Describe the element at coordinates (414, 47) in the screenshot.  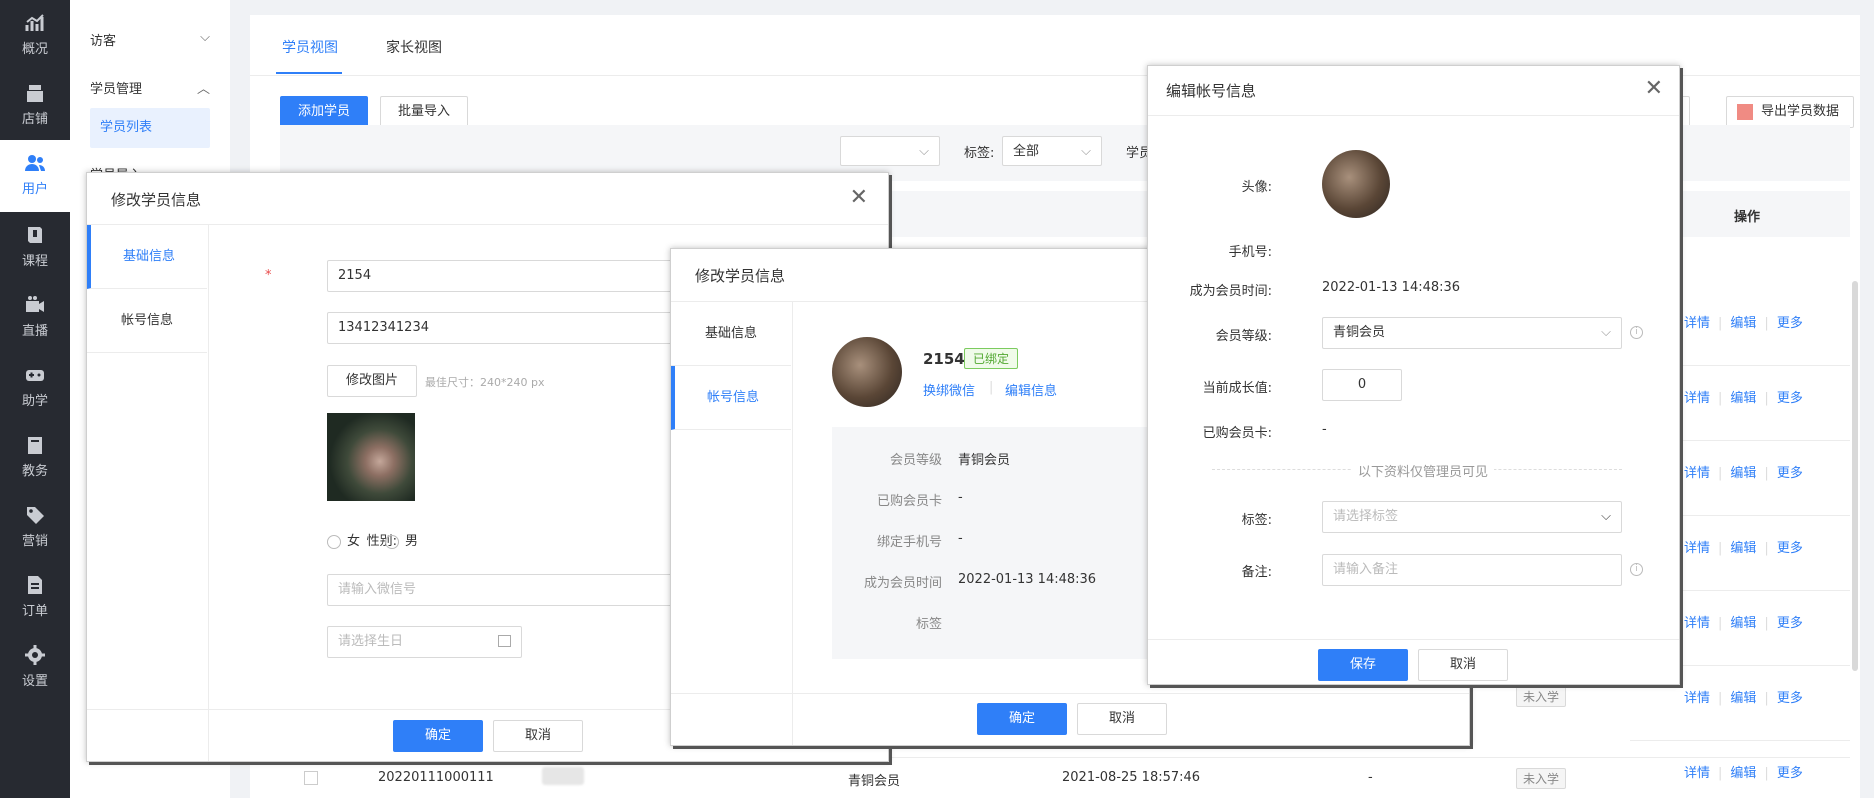
I see `tab-parent-view: 家长视图` at that location.